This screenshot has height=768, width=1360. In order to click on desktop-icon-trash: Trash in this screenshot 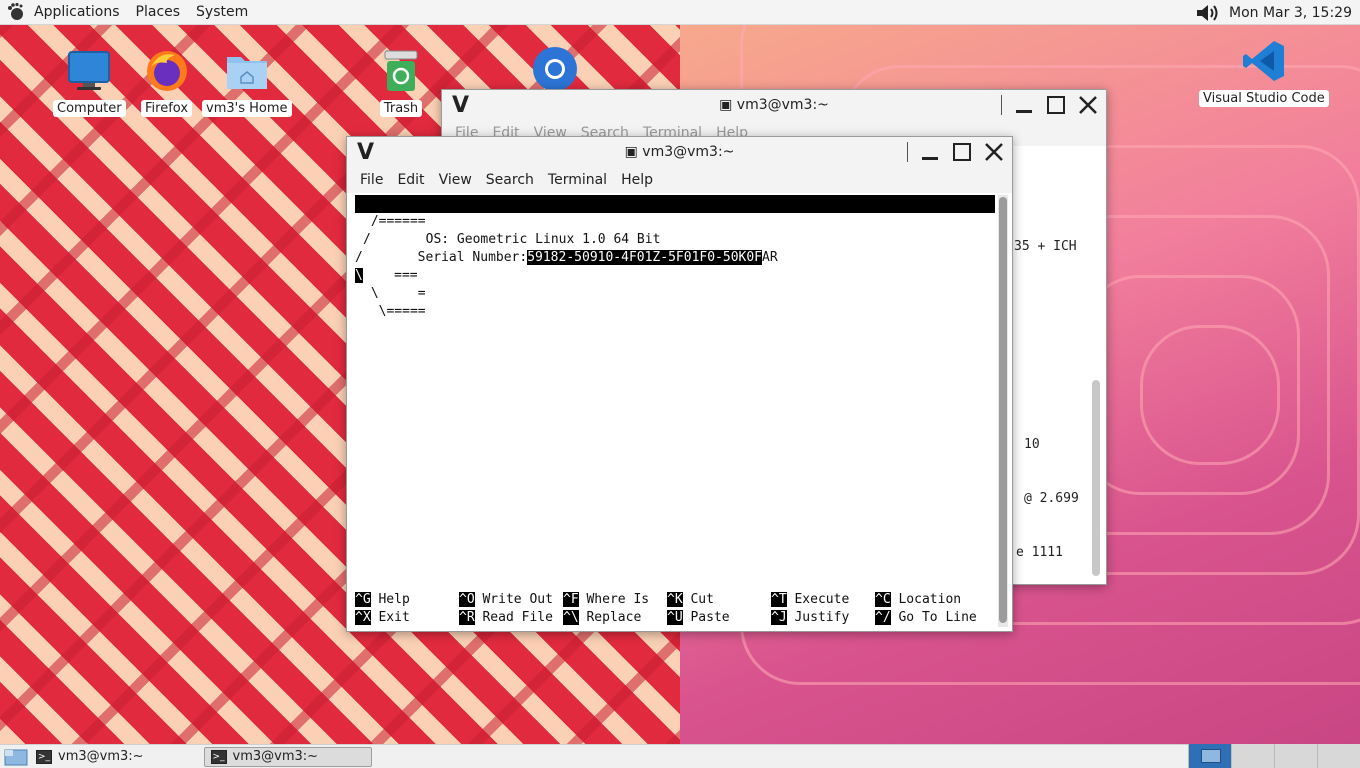, I will do `click(401, 82)`.